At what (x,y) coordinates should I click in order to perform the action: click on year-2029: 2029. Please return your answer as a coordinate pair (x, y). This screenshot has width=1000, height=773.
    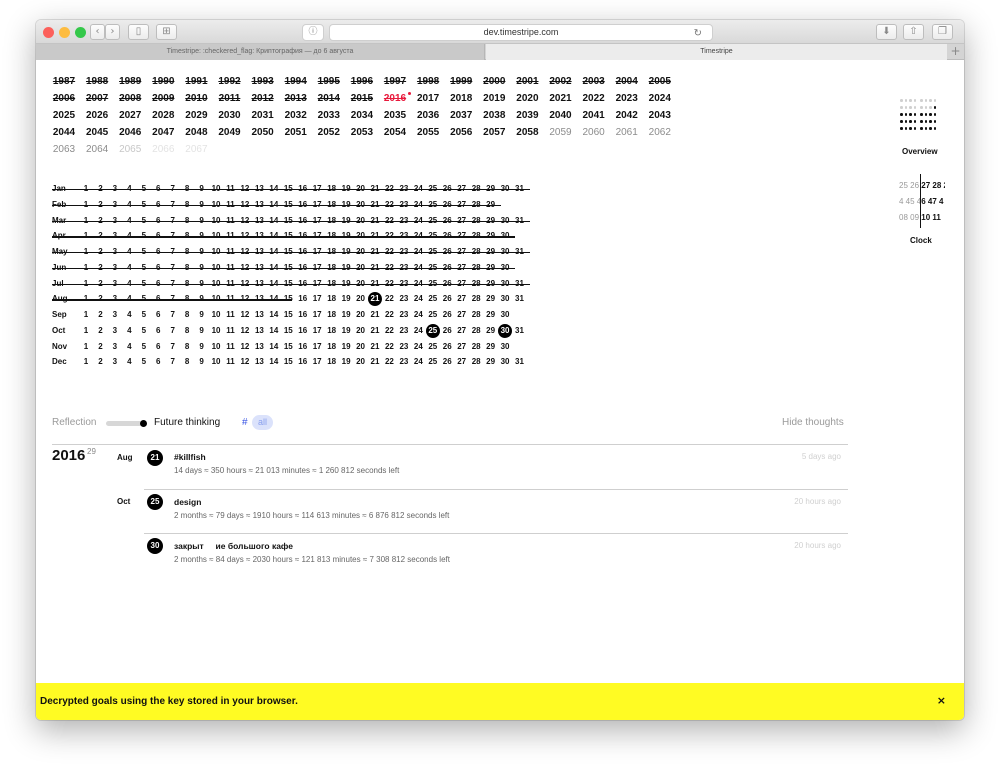
    Looking at the image, I should click on (196, 116).